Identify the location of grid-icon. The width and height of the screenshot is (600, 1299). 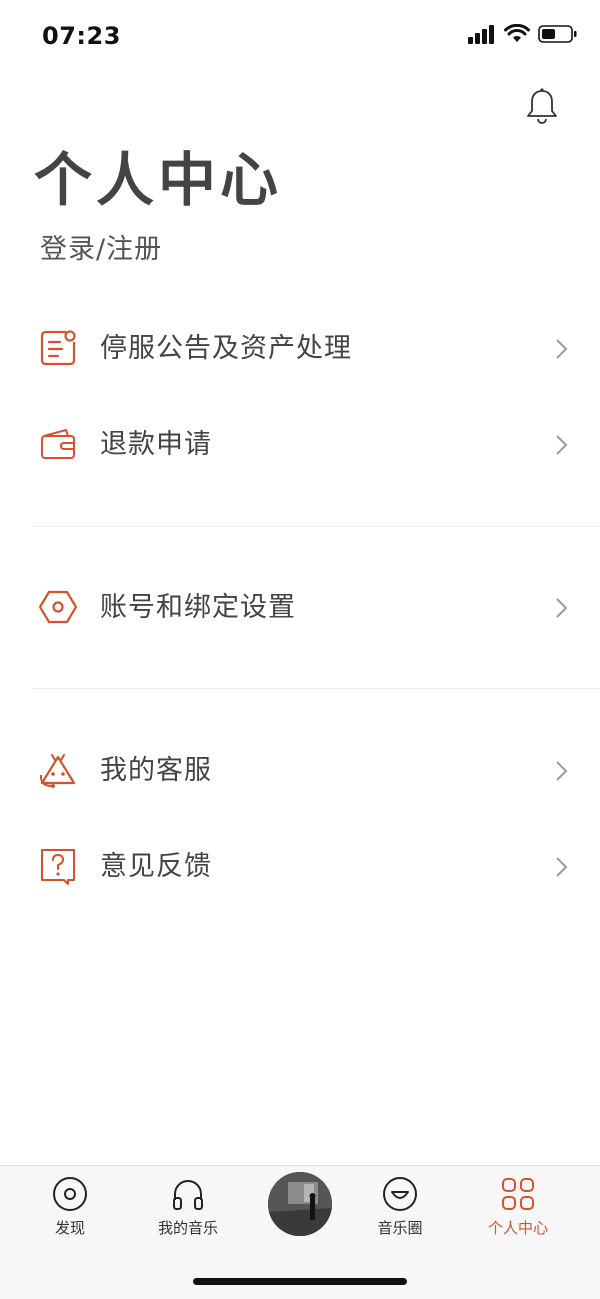
(518, 1194).